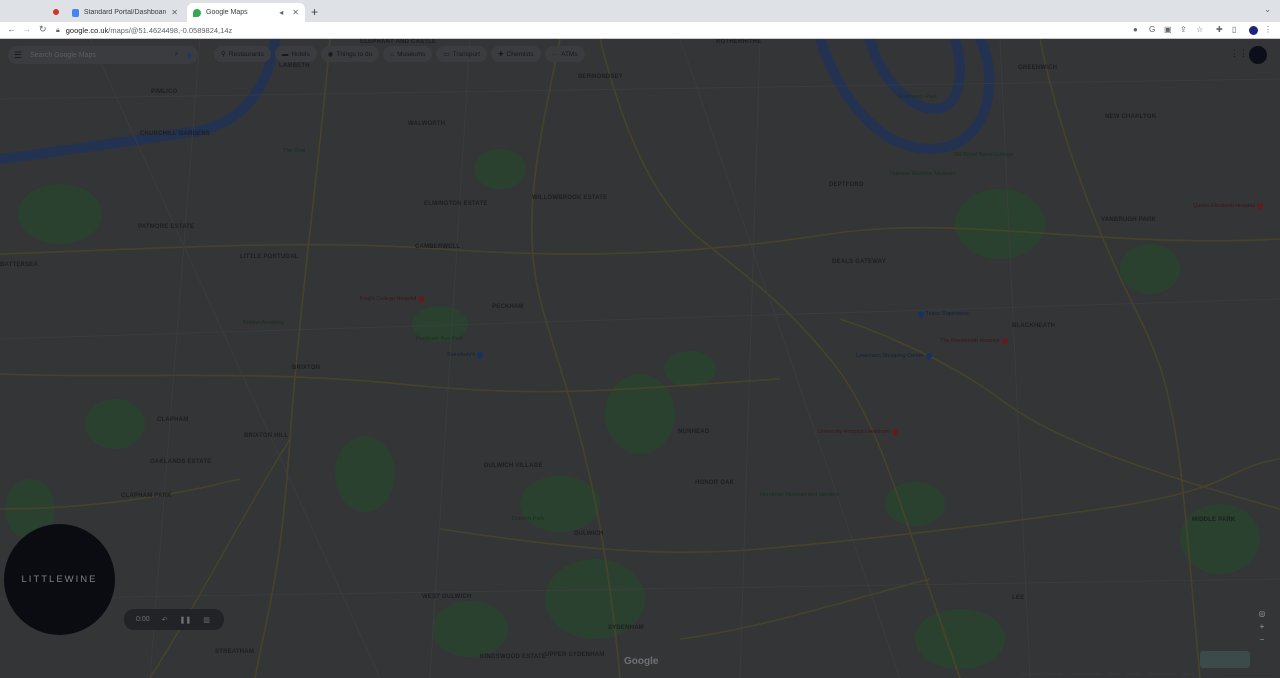 The image size is (1280, 678). Describe the element at coordinates (1262, 626) in the screenshot. I see `zoom-in-button: +` at that location.